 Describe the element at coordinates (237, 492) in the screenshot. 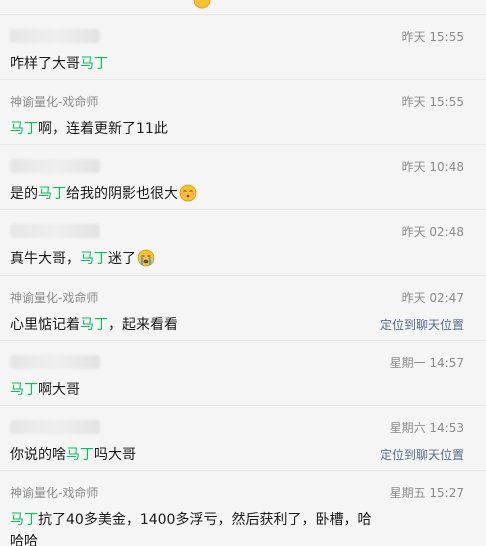

I see `message-header: 神谕量化-戏命师 星期五 15:27` at that location.